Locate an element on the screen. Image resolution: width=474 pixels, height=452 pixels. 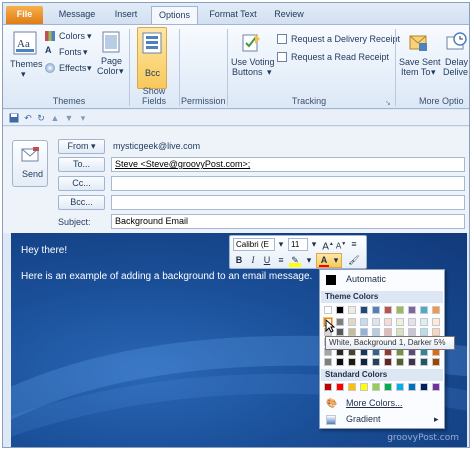
format-painter-icon: 🖌 is located at coordinates (354, 260).